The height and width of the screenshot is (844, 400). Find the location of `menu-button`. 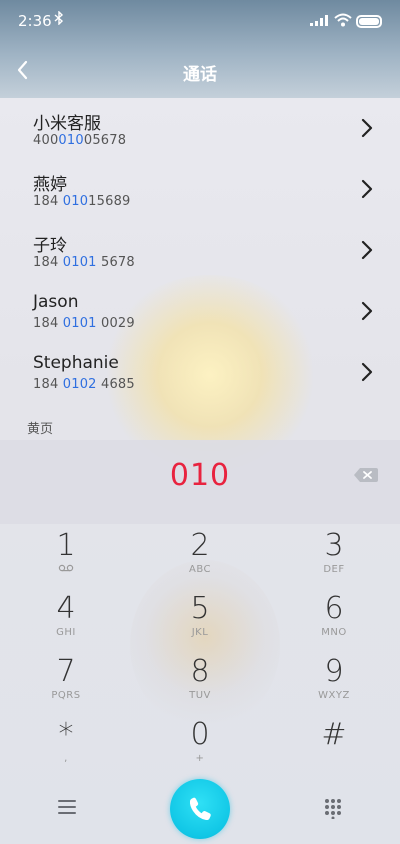

menu-button is located at coordinates (67, 807).